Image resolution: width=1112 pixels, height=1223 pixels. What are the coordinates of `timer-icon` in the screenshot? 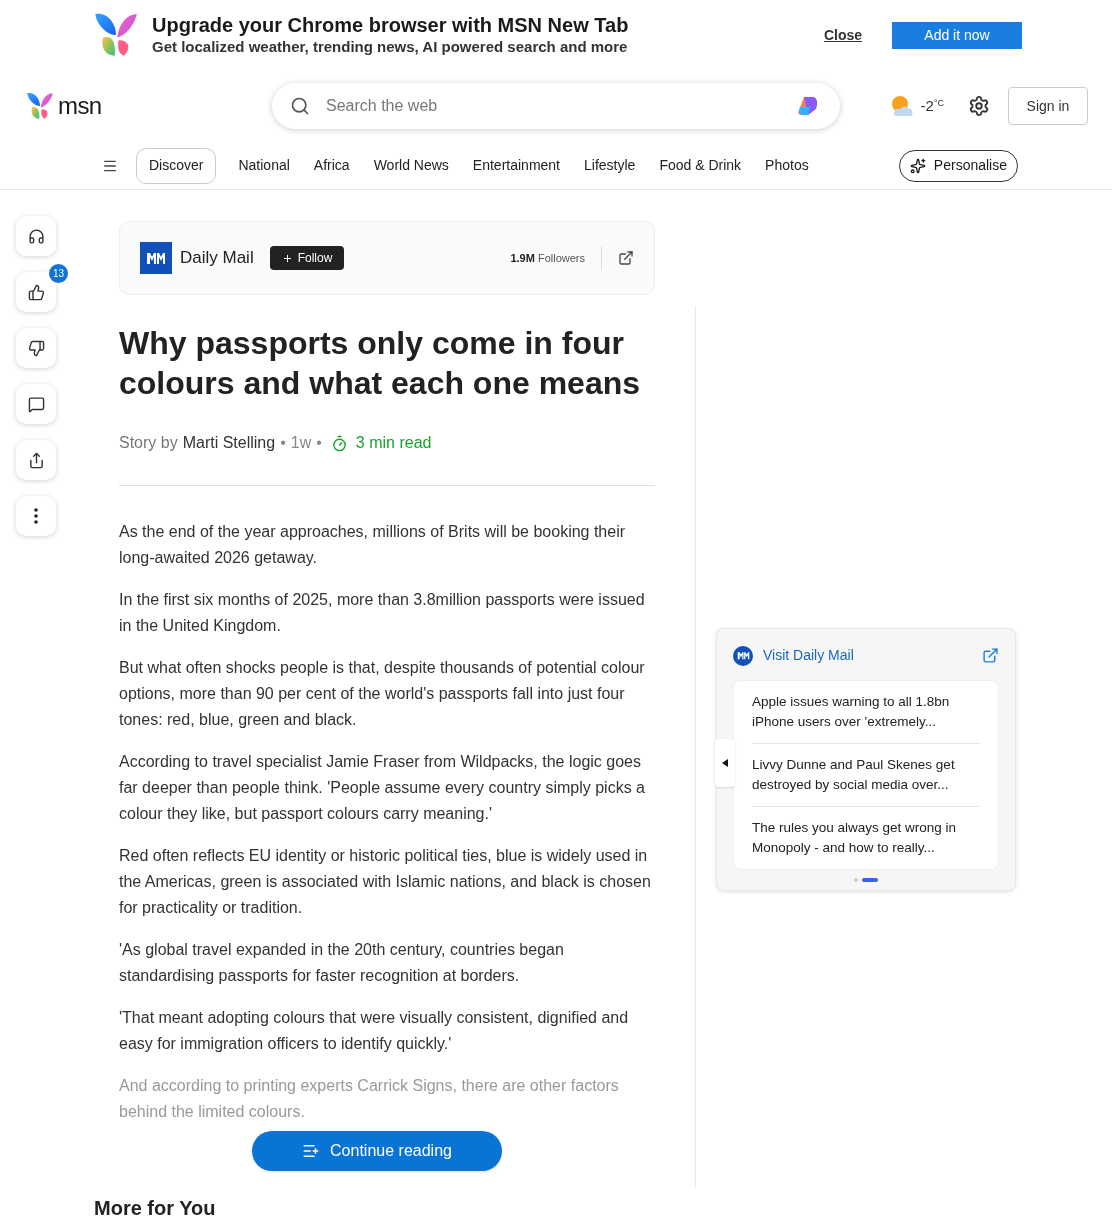 It's located at (339, 443).